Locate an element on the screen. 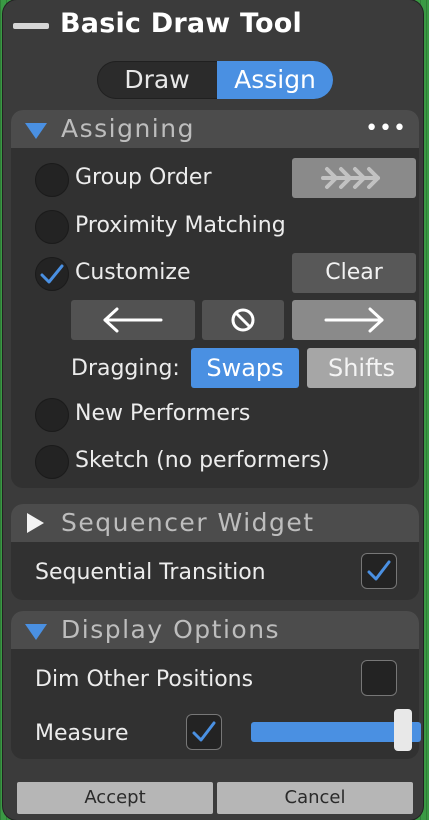 The height and width of the screenshot is (820, 429). dim-other-positions-checkbox is located at coordinates (379, 678).